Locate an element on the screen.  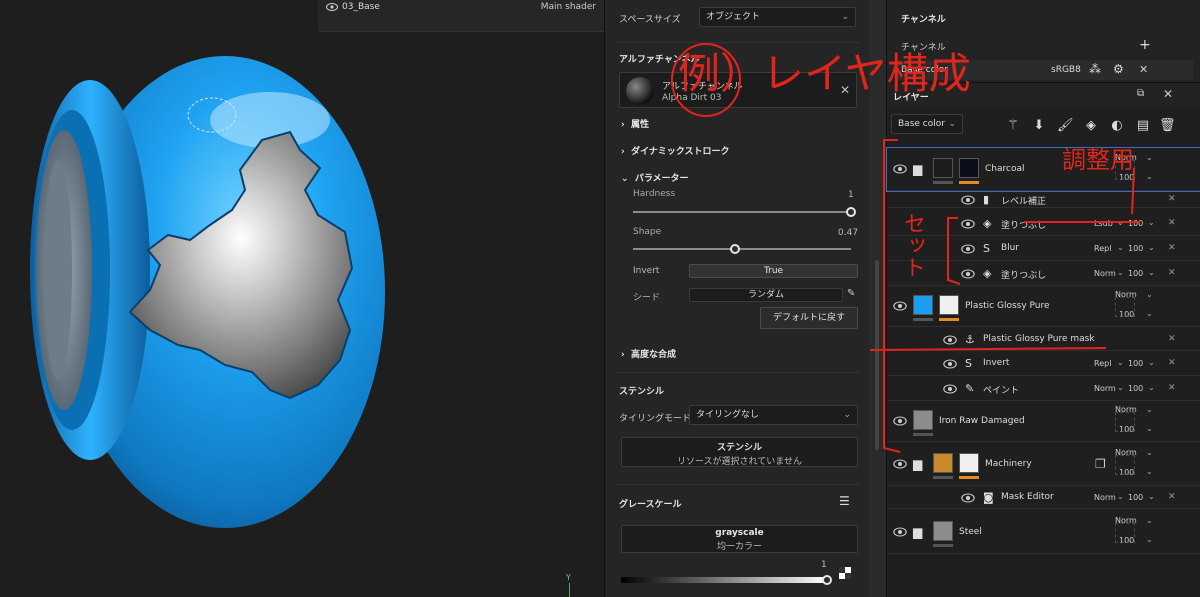
space-size-dropdown: オブジェクト ⌄ is located at coordinates (777, 17).